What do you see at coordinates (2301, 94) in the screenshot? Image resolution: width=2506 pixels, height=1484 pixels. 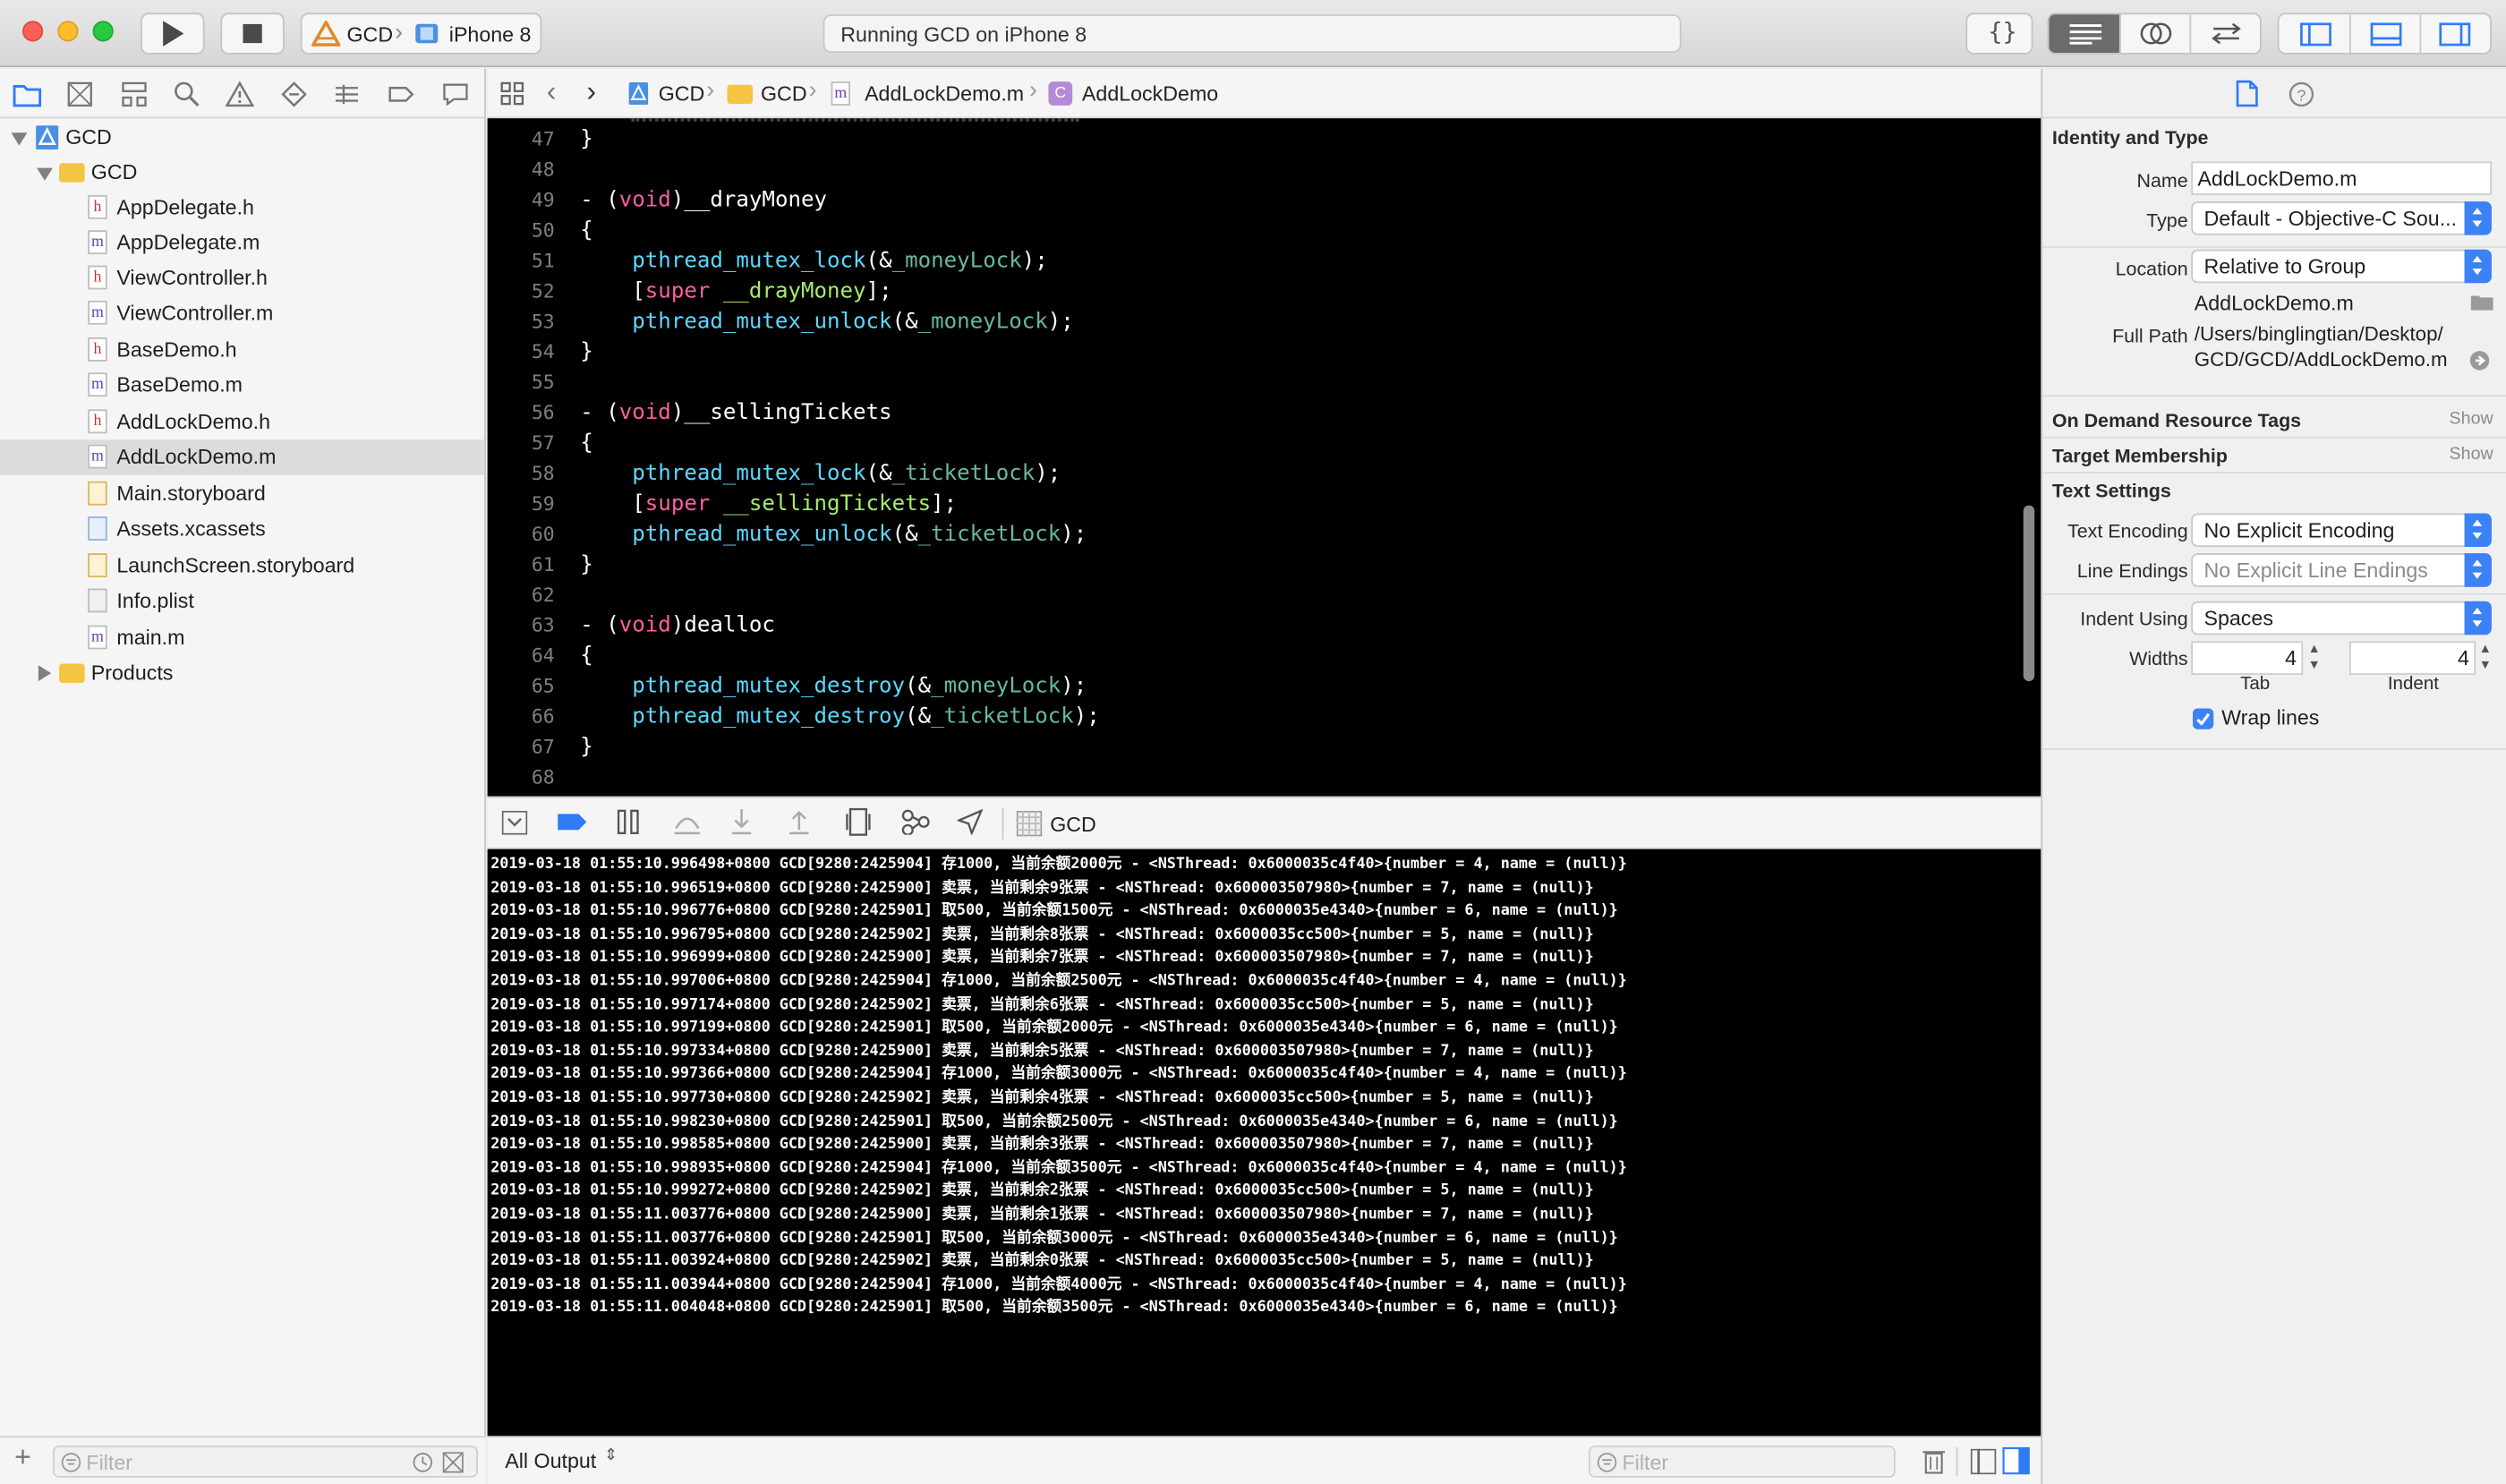 I see `quick-help-icon: ?` at bounding box center [2301, 94].